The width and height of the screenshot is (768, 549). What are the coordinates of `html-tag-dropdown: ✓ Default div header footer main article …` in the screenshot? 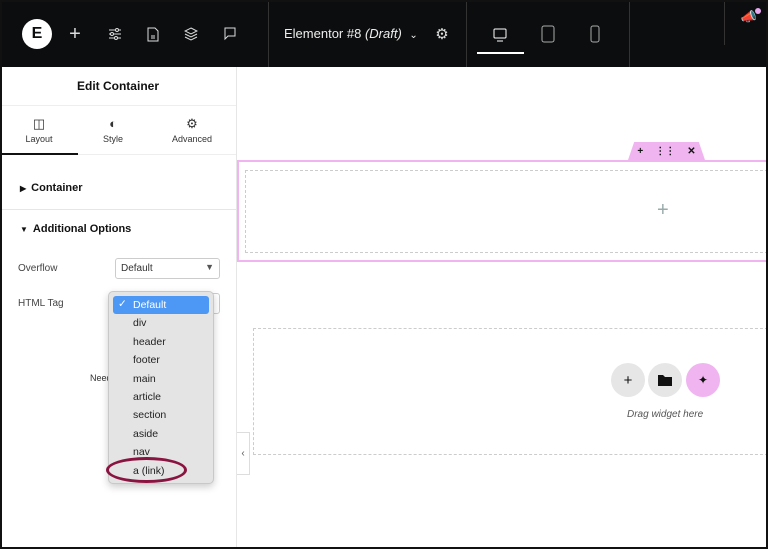 It's located at (161, 387).